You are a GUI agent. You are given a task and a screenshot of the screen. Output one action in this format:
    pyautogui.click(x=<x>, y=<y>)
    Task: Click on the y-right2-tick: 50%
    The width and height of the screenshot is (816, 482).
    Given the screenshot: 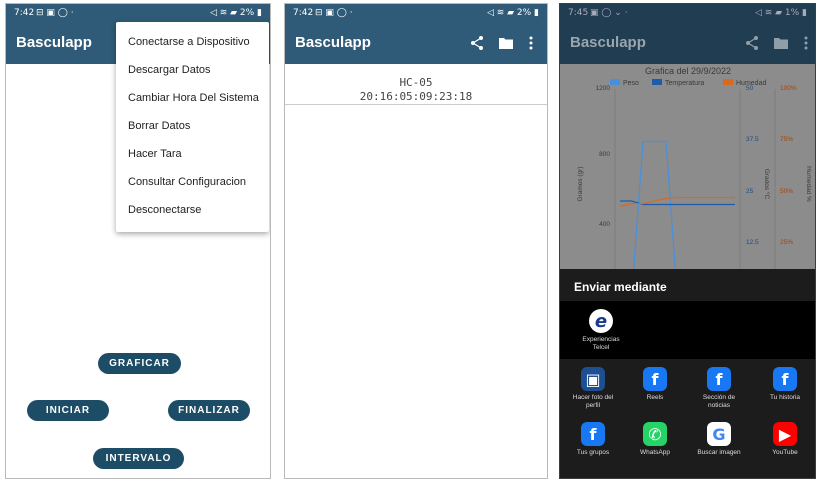 What is the action you would take?
    pyautogui.click(x=786, y=191)
    